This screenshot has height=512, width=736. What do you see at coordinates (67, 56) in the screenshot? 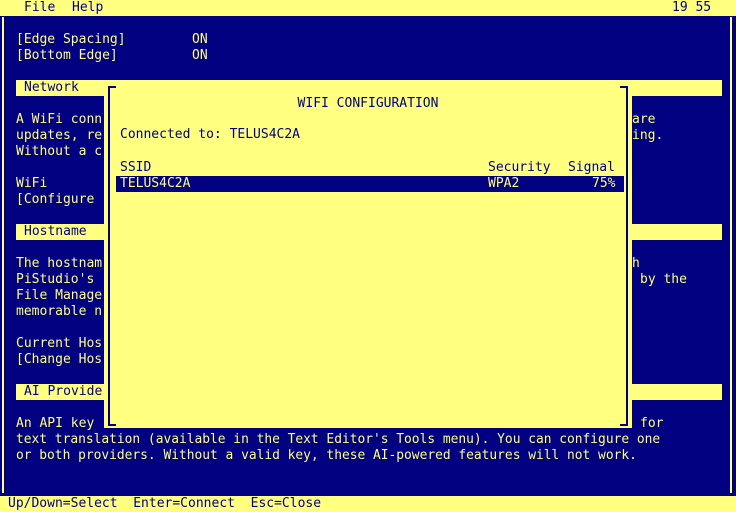
I see `bottom-edge-toggle: [Bottom Edge]` at bounding box center [67, 56].